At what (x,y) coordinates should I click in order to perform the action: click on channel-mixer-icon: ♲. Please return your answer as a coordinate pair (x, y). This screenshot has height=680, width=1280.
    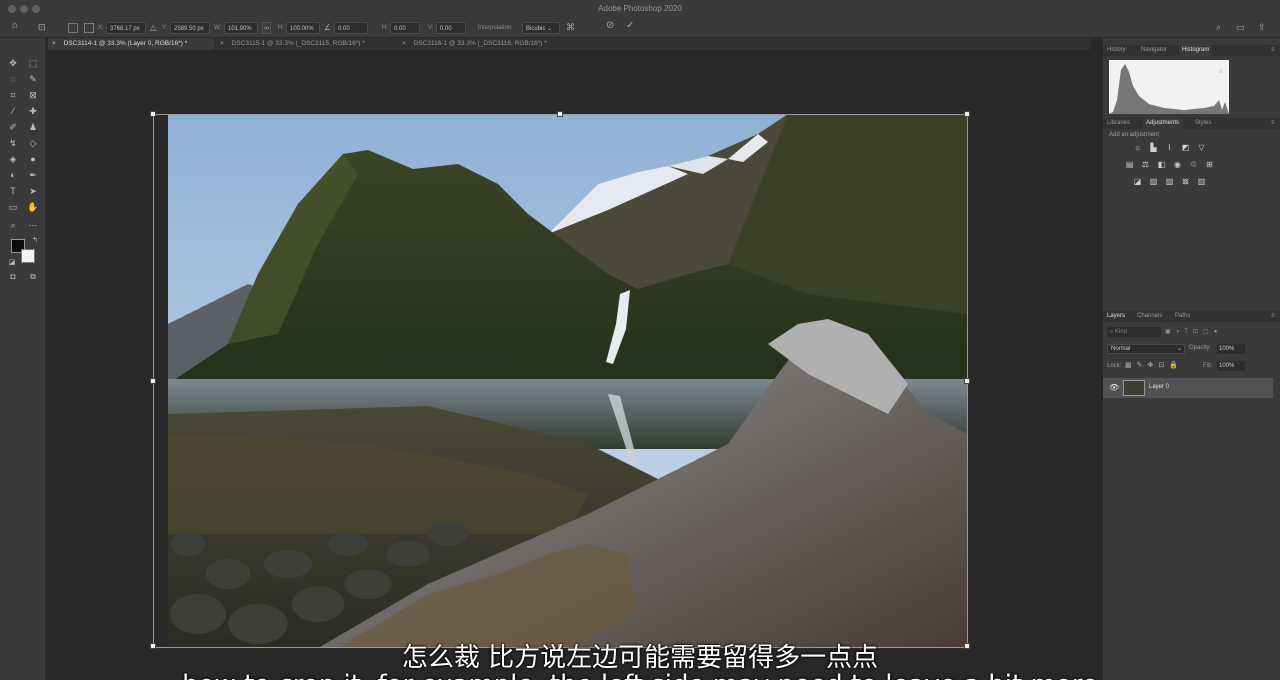
    Looking at the image, I should click on (1193, 164).